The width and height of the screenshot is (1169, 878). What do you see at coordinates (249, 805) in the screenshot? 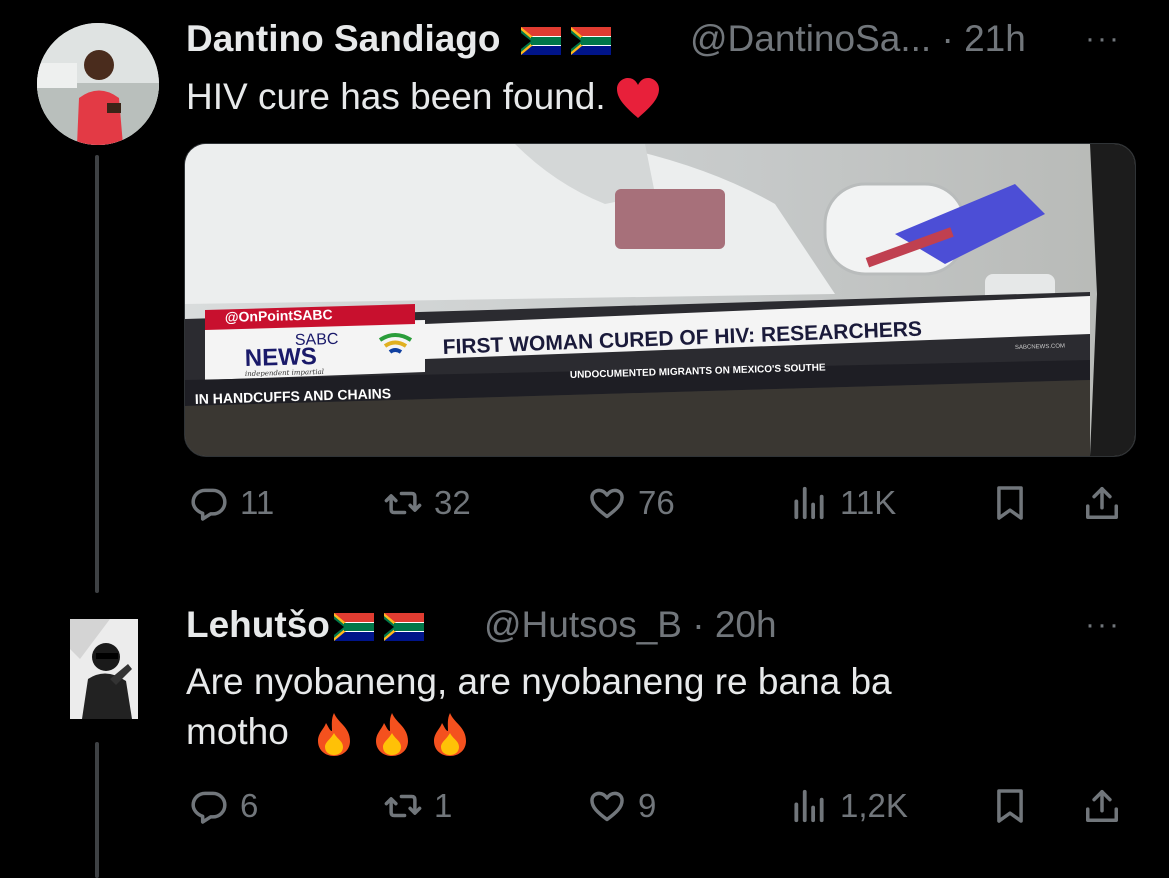
I see `reply-count: 6` at bounding box center [249, 805].